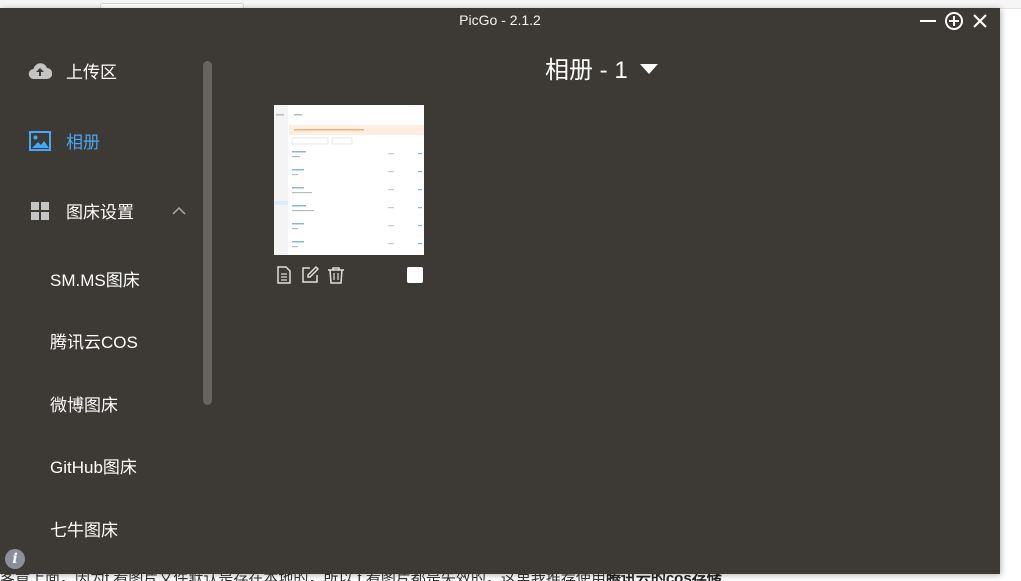 The height and width of the screenshot is (581, 1021). What do you see at coordinates (648, 68) in the screenshot?
I see `caret-down-icon` at bounding box center [648, 68].